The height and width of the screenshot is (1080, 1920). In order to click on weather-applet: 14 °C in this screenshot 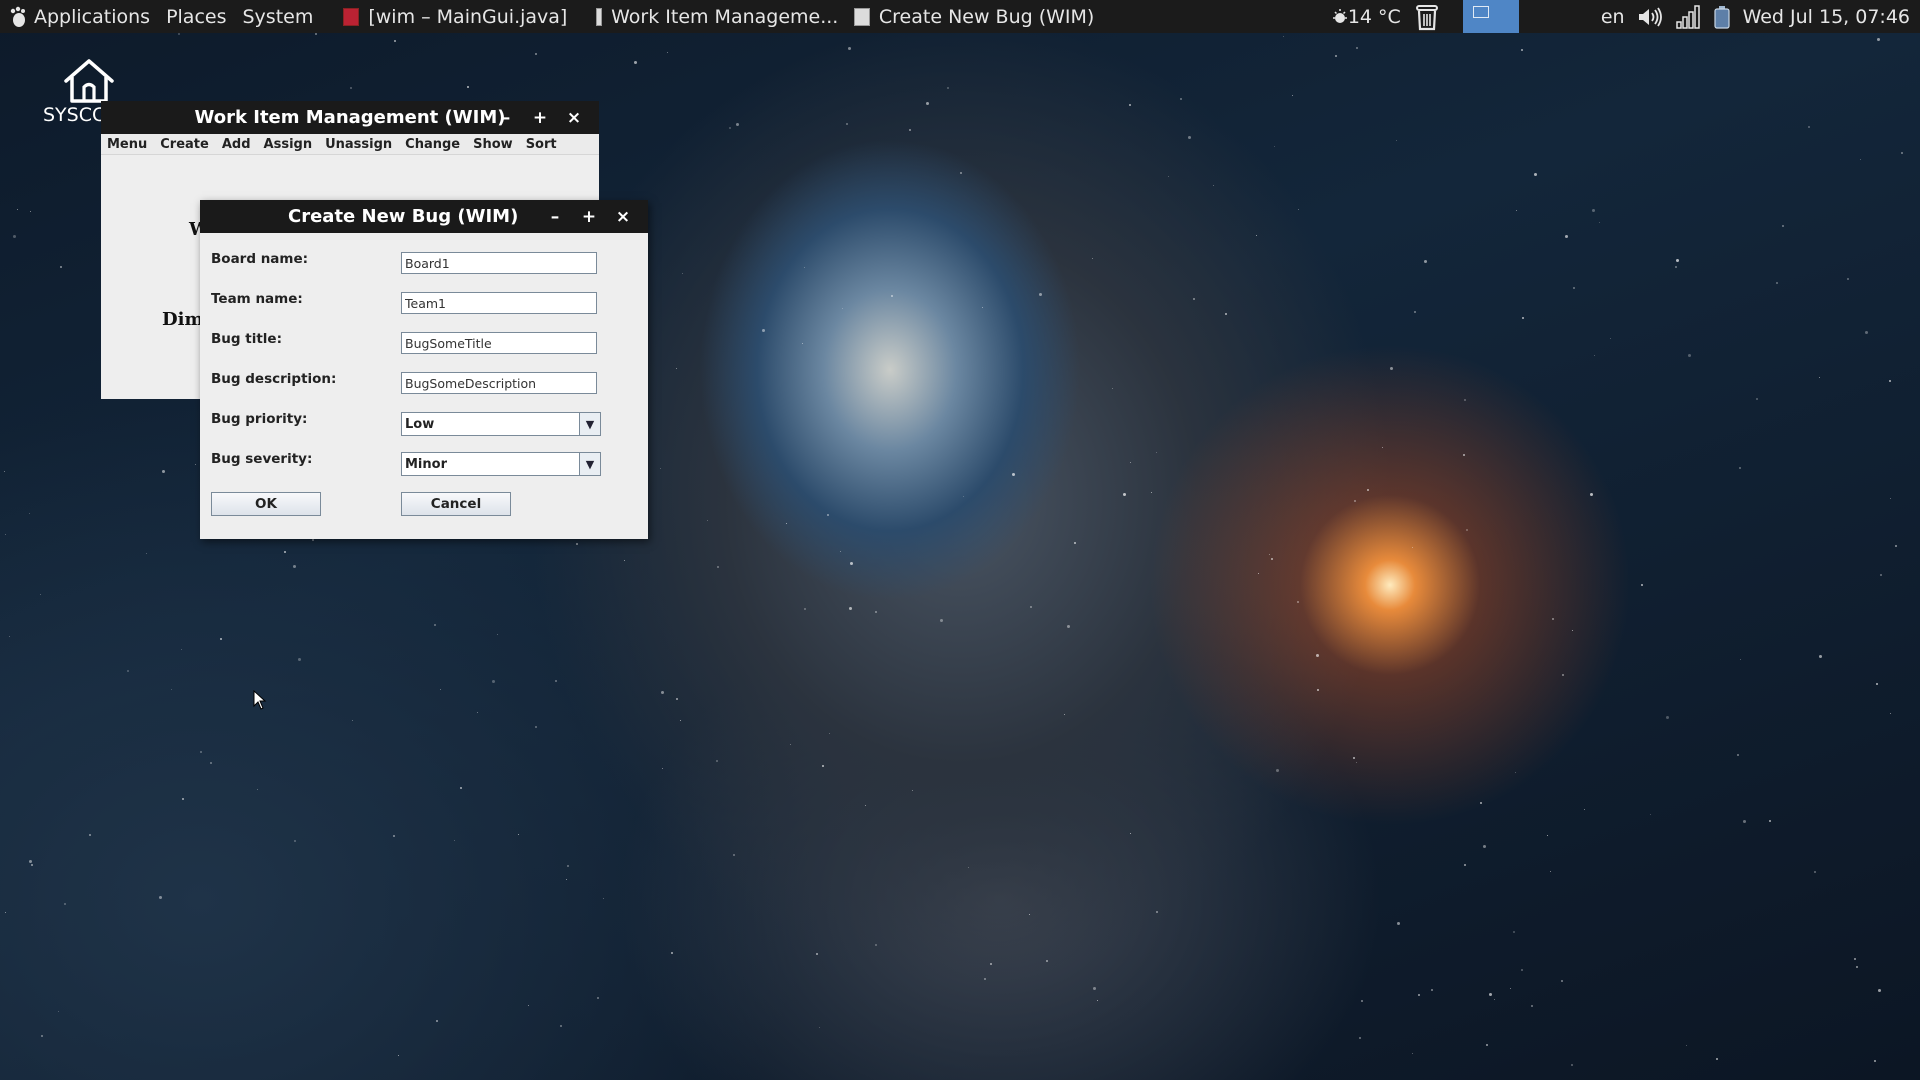, I will do `click(1366, 16)`.